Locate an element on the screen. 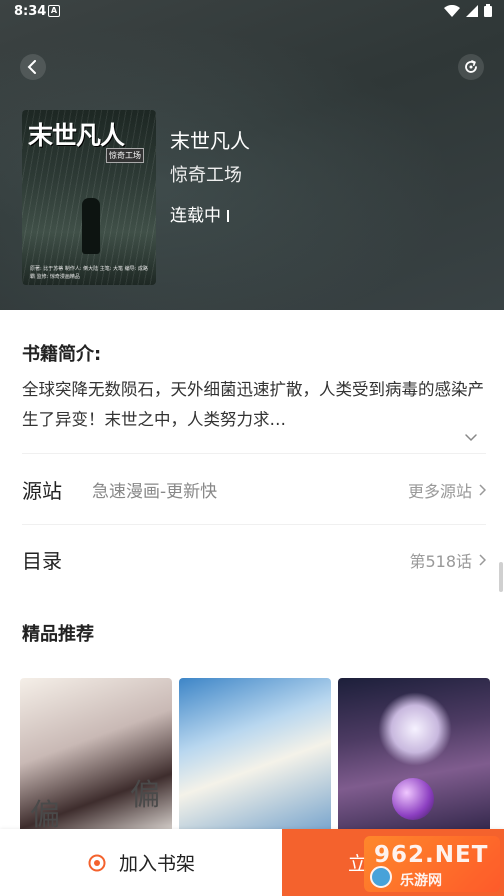 Image resolution: width=504 pixels, height=896 pixels. source-label: 源站 is located at coordinates (42, 491).